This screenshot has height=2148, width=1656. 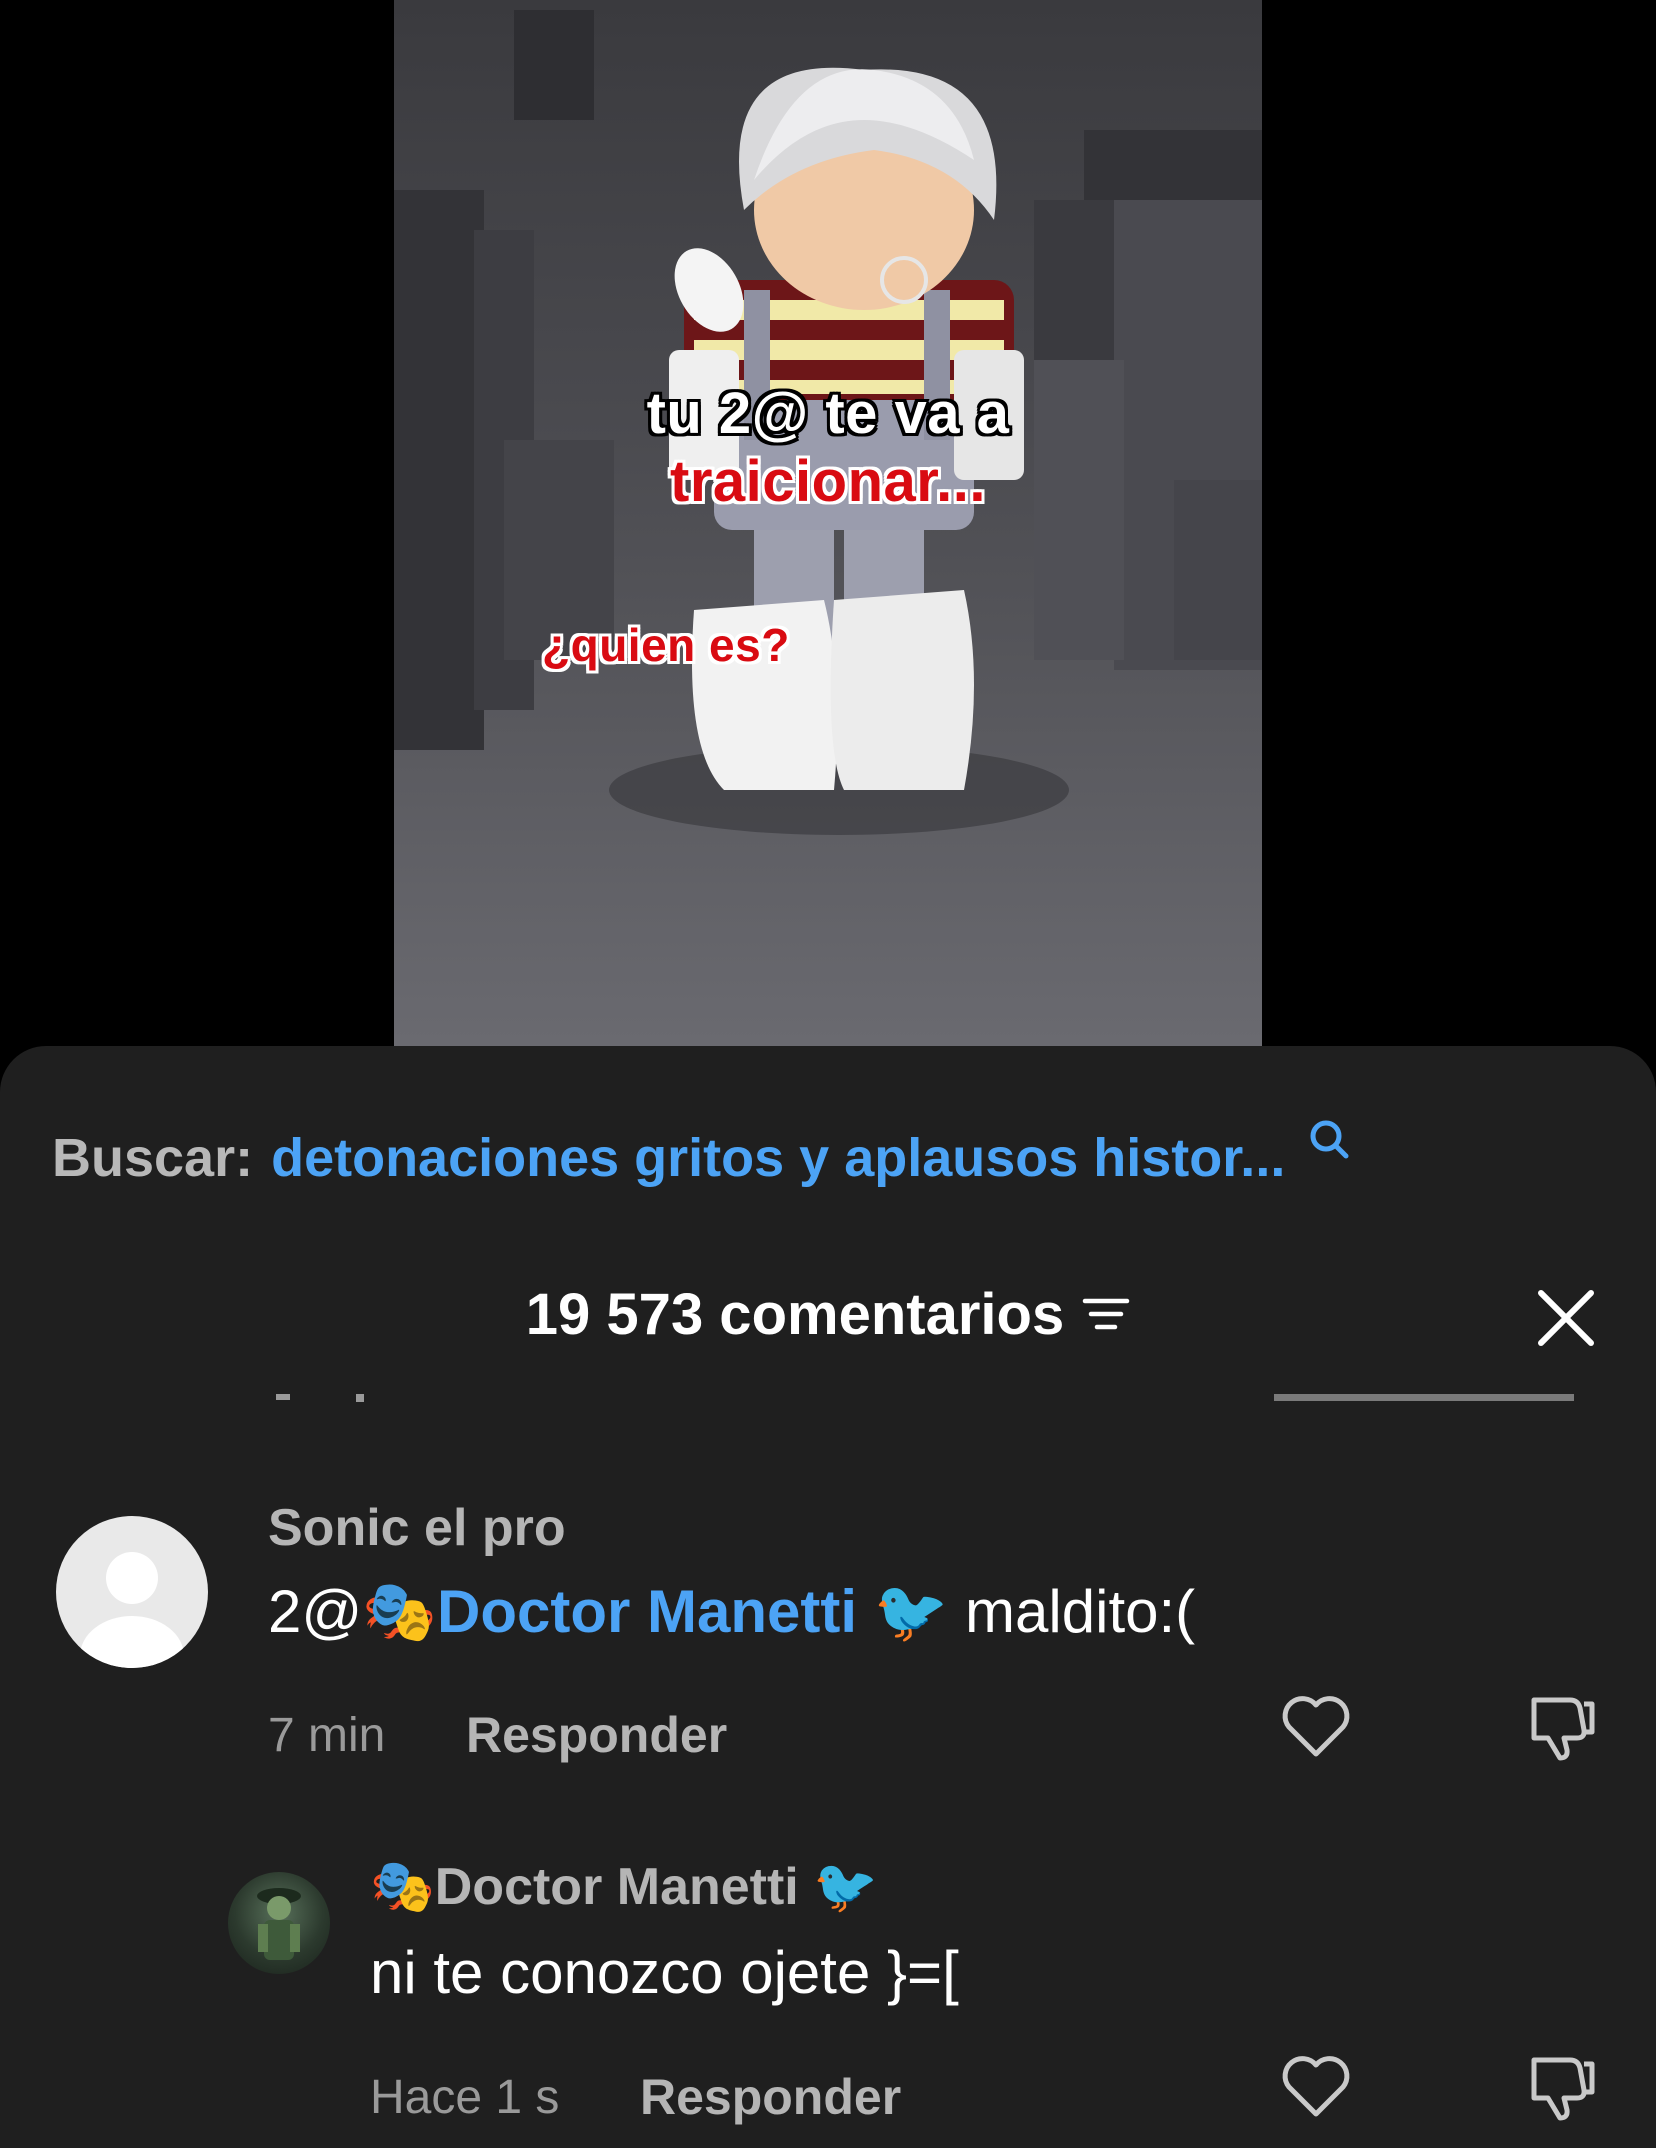 What do you see at coordinates (327, 1735) in the screenshot?
I see `comment-time: 7 min` at bounding box center [327, 1735].